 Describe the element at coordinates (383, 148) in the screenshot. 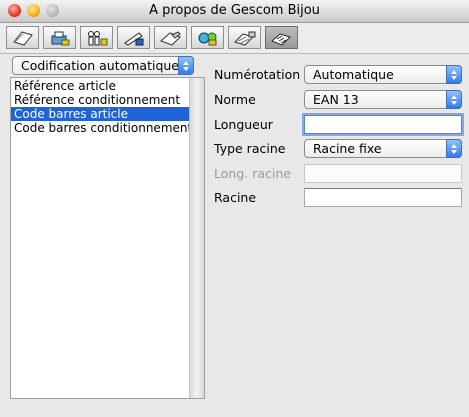

I see `type-racine-select: Racine fixe` at that location.